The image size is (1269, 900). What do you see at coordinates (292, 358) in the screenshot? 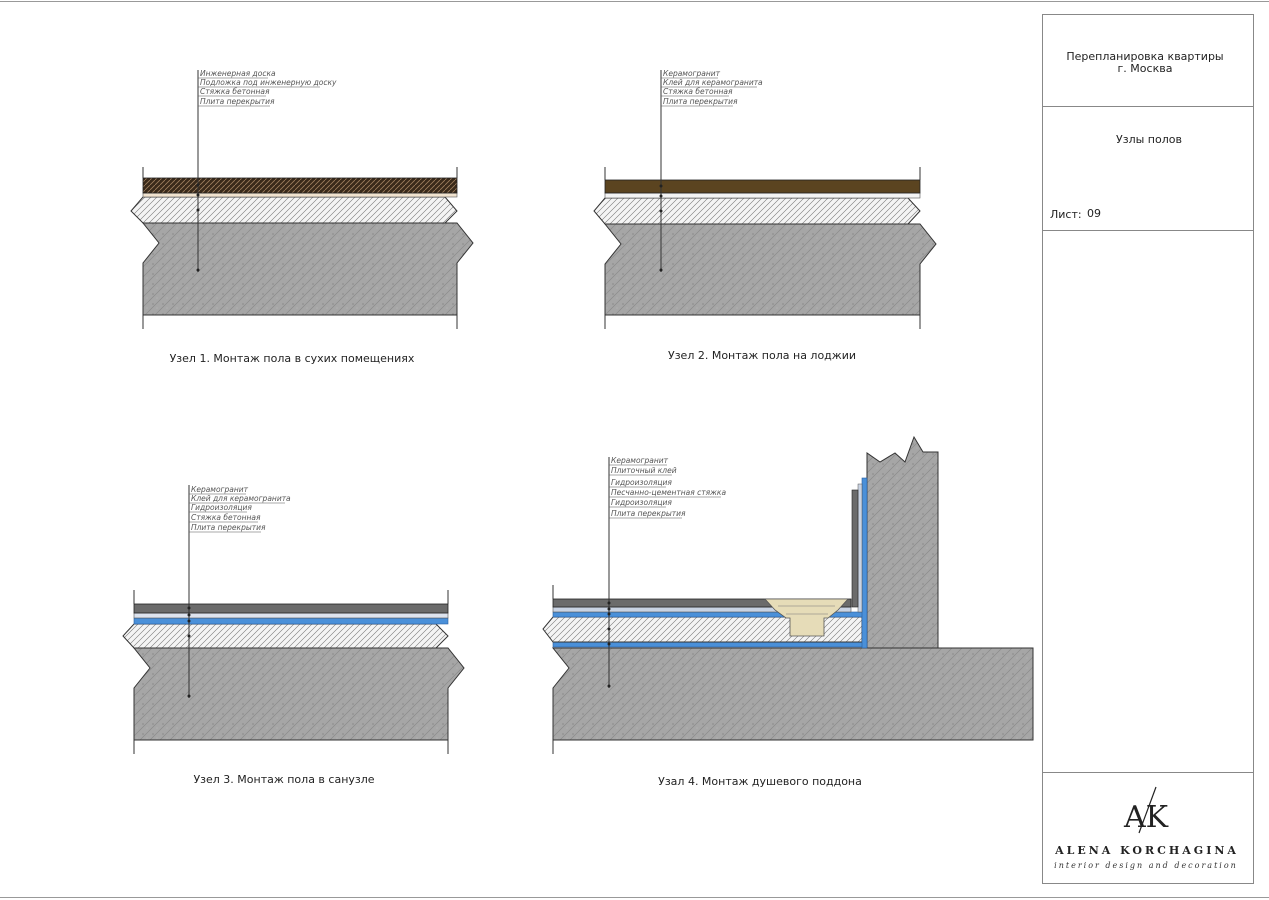
I see `node-1-caption: Узел 1. Монтаж пола в сухих помещениях` at bounding box center [292, 358].